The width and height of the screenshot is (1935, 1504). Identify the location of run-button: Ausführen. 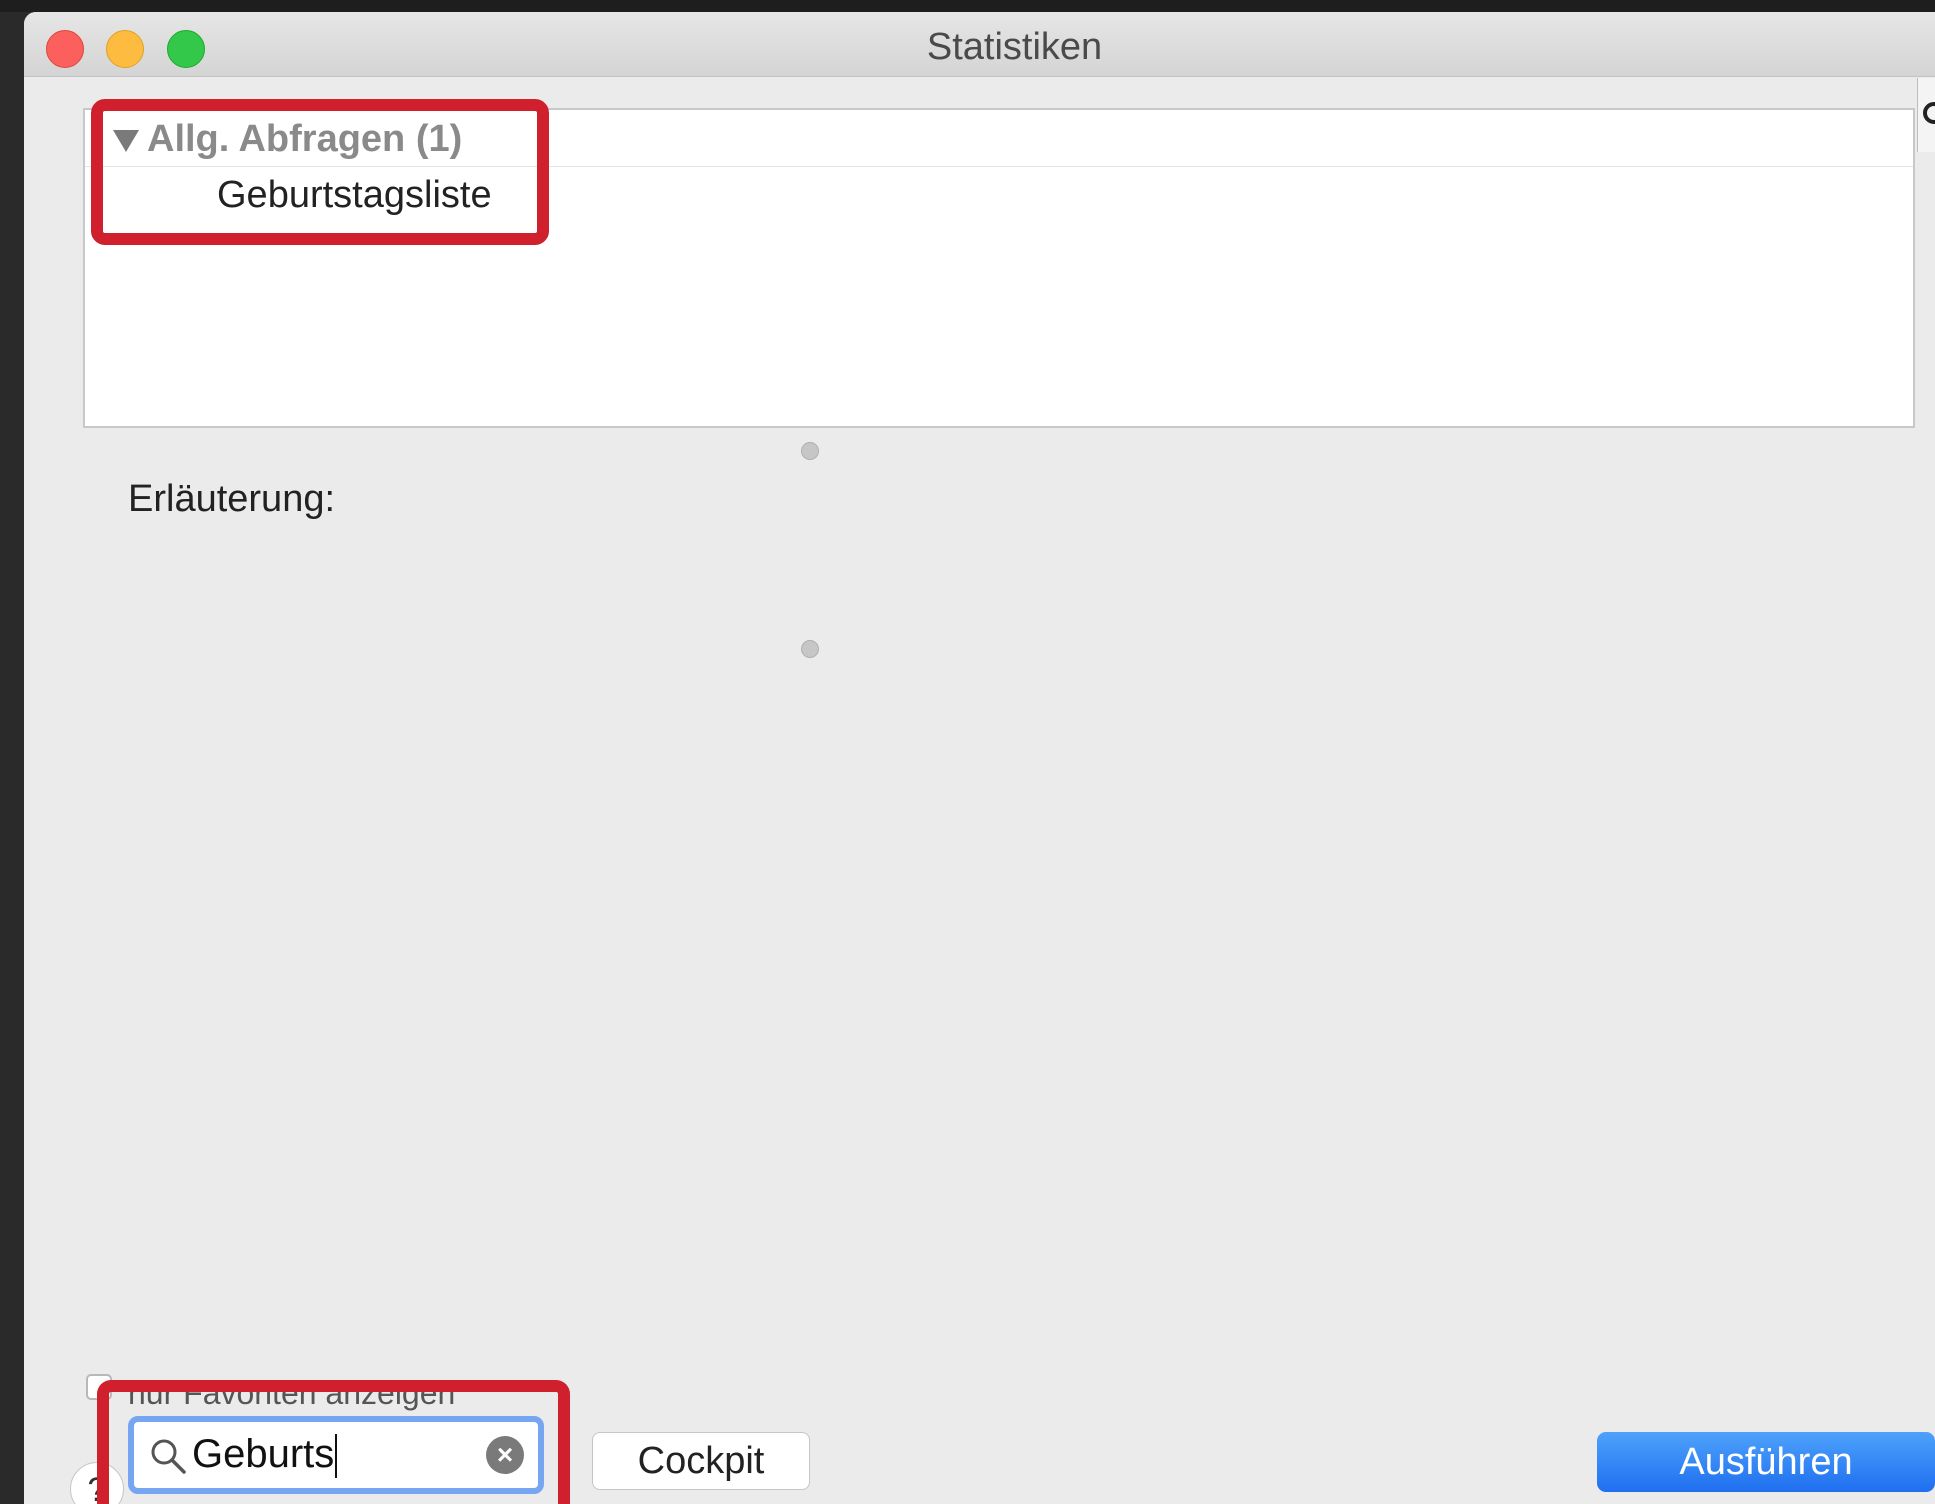
(1766, 1462).